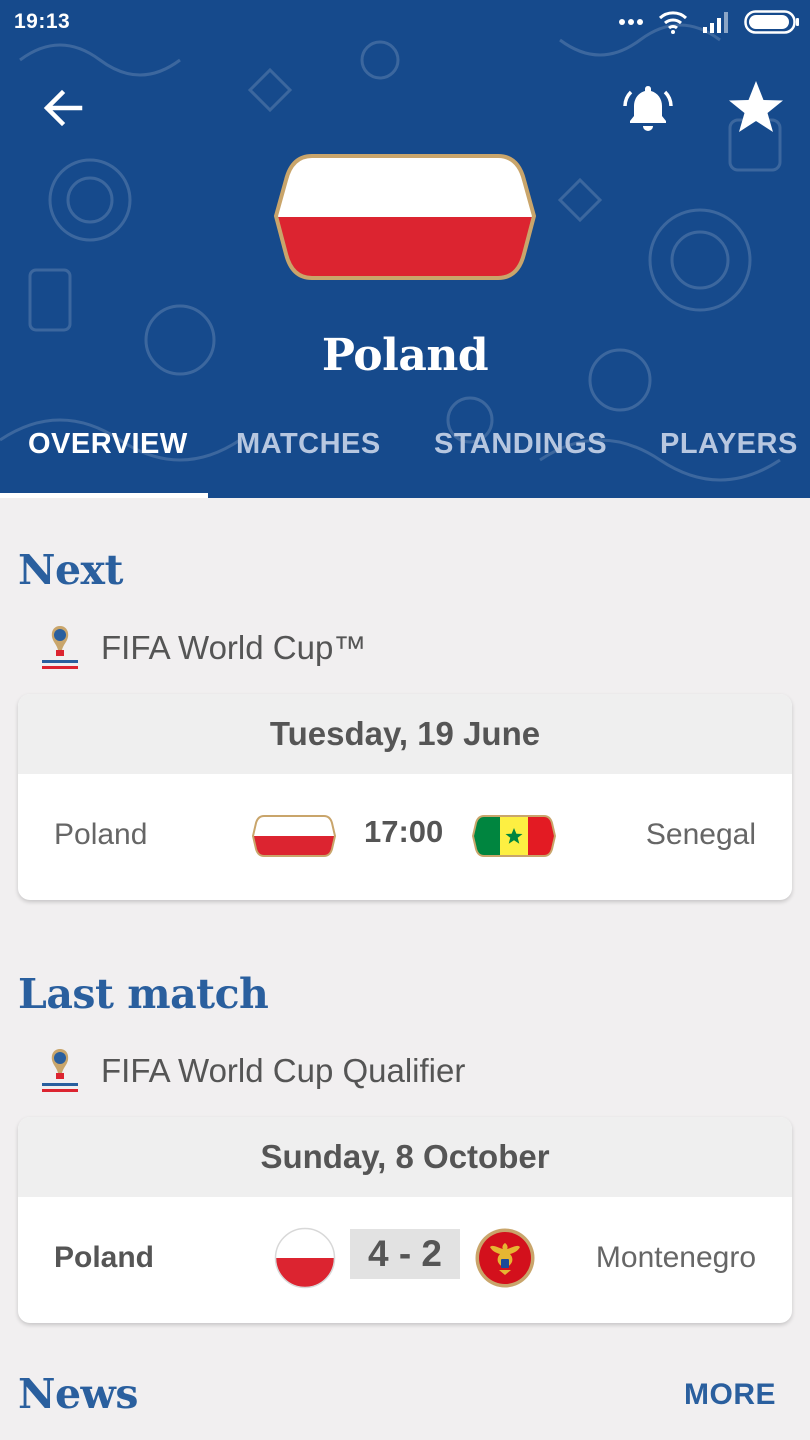 The width and height of the screenshot is (810, 1440). Describe the element at coordinates (234, 647) in the screenshot. I see `competition-name: FIFA World Cup™` at that location.